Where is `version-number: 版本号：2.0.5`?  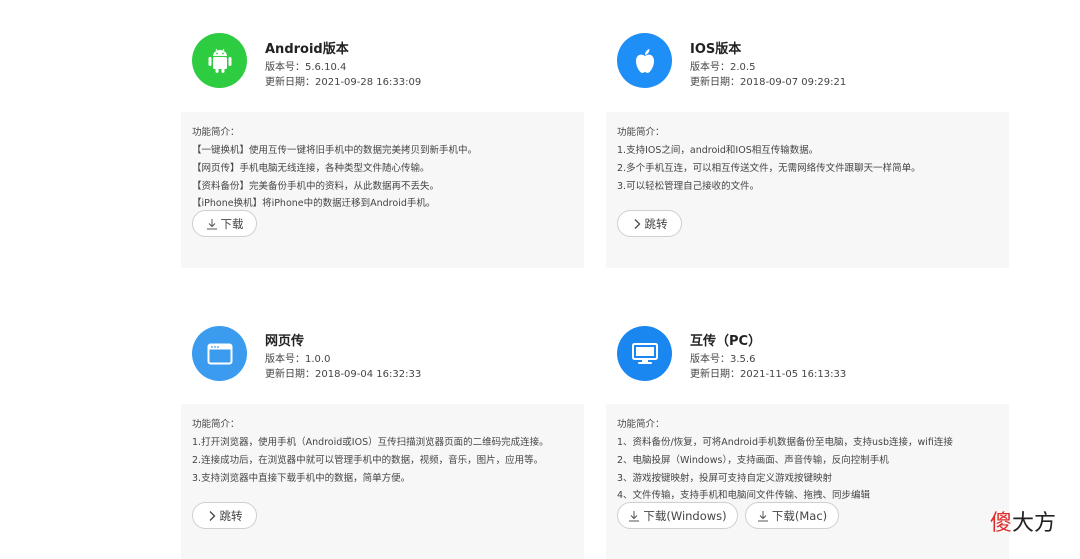 version-number: 版本号：2.0.5 is located at coordinates (723, 67).